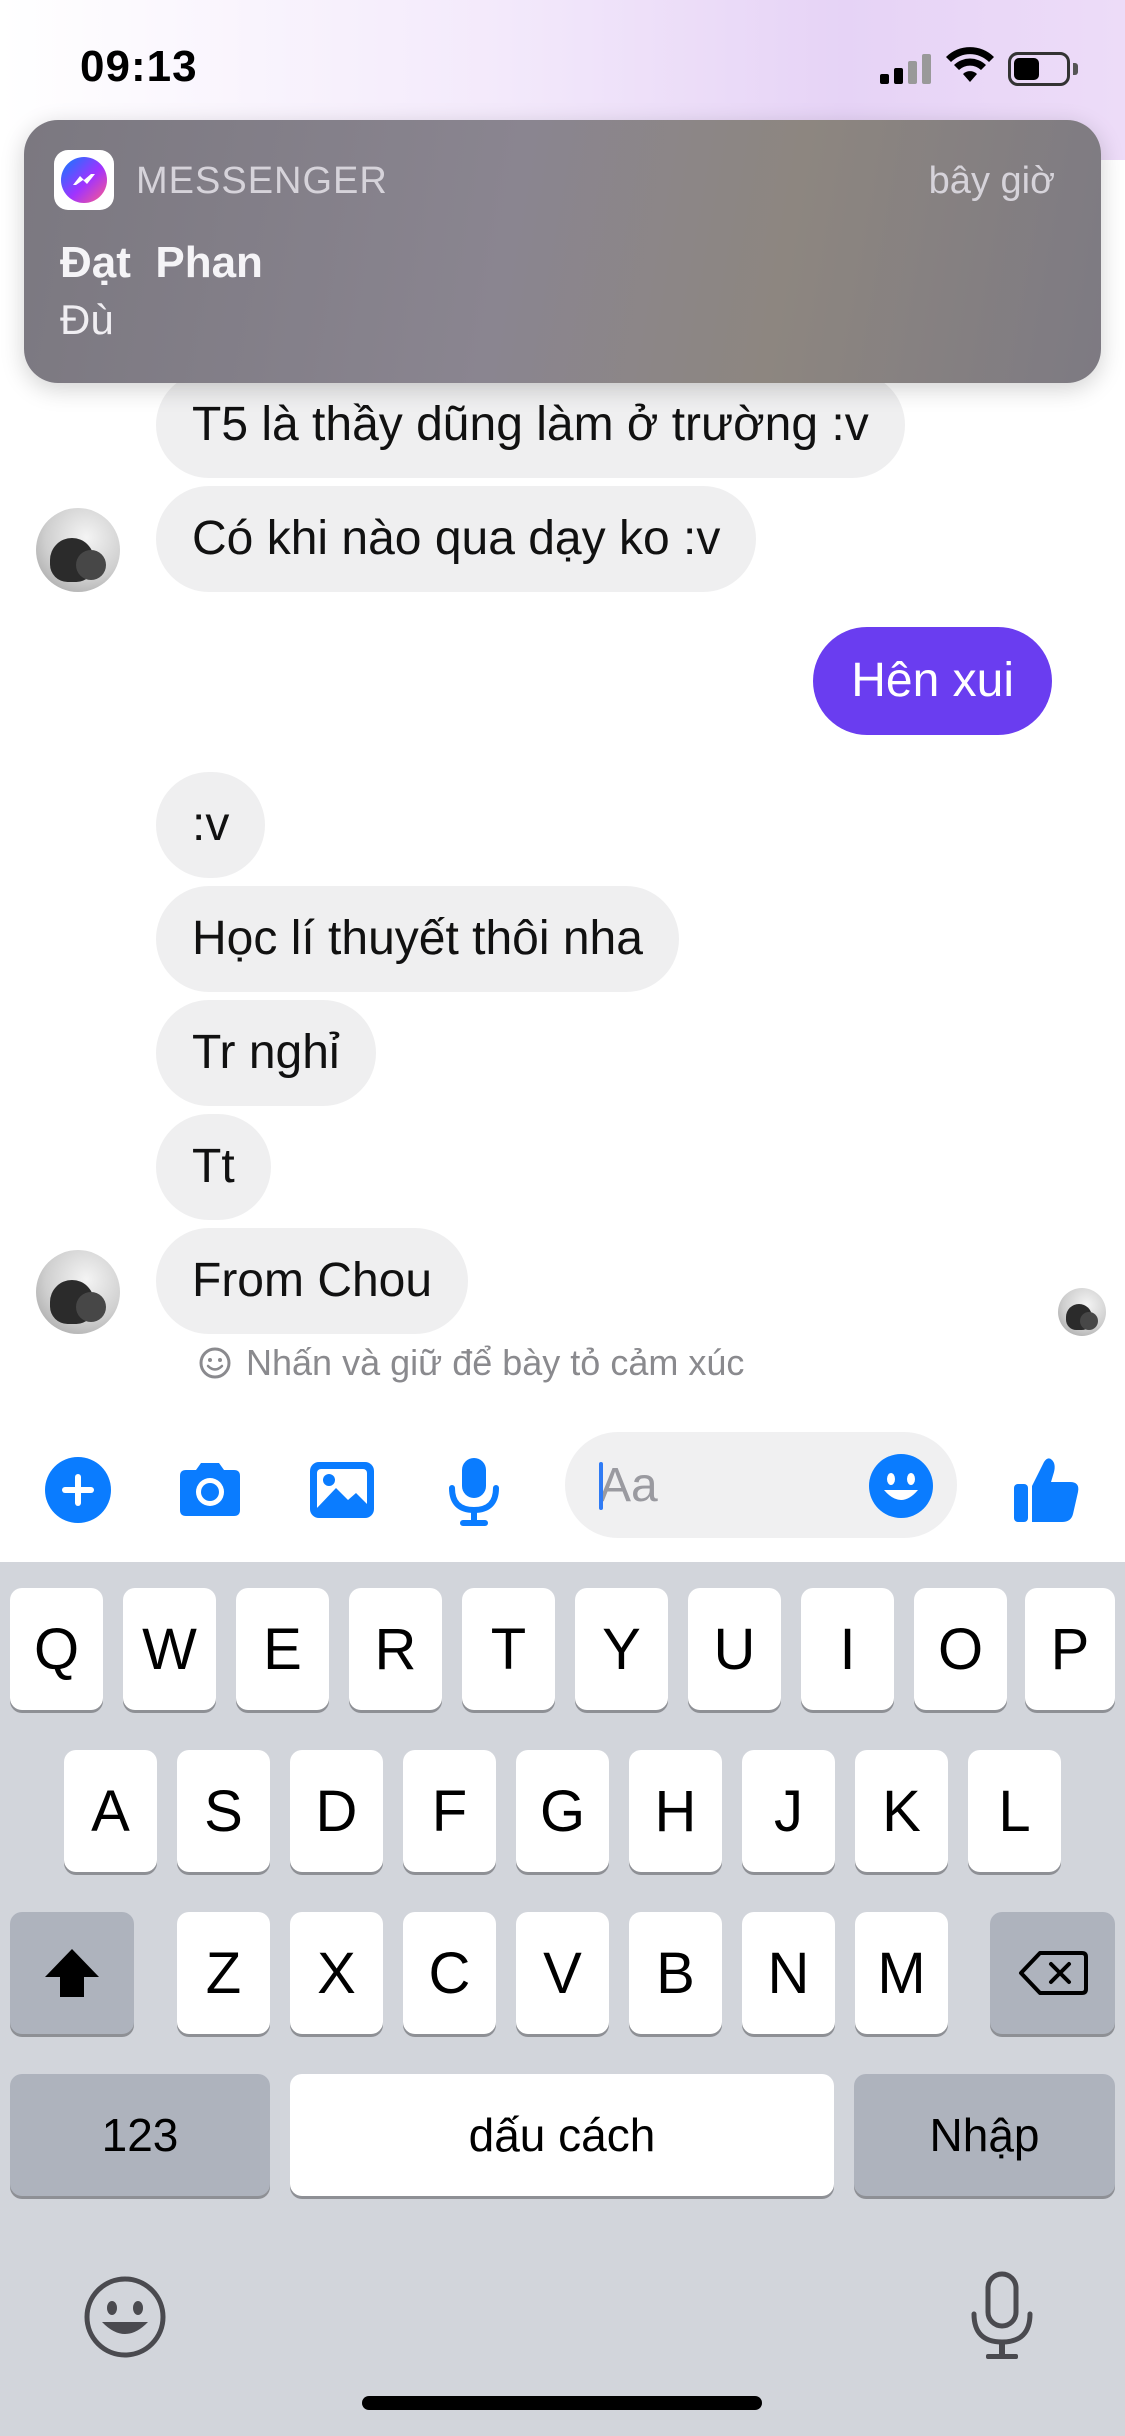 This screenshot has width=1125, height=2436. What do you see at coordinates (562, 1973) in the screenshot?
I see `key-v: V` at bounding box center [562, 1973].